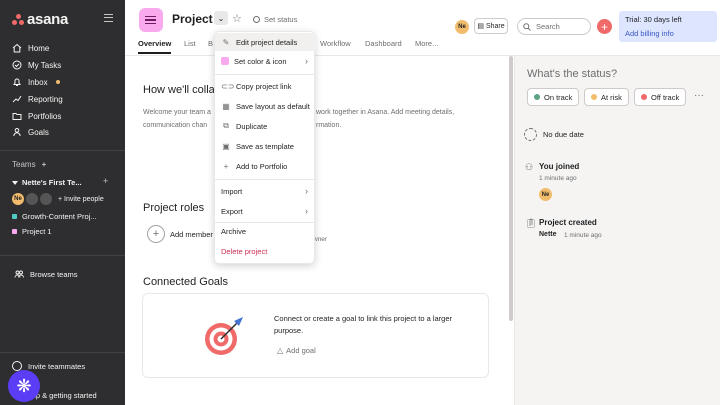 This screenshot has height=405, width=720. Describe the element at coordinates (699, 95) in the screenshot. I see `more-options-icon: ···` at that location.